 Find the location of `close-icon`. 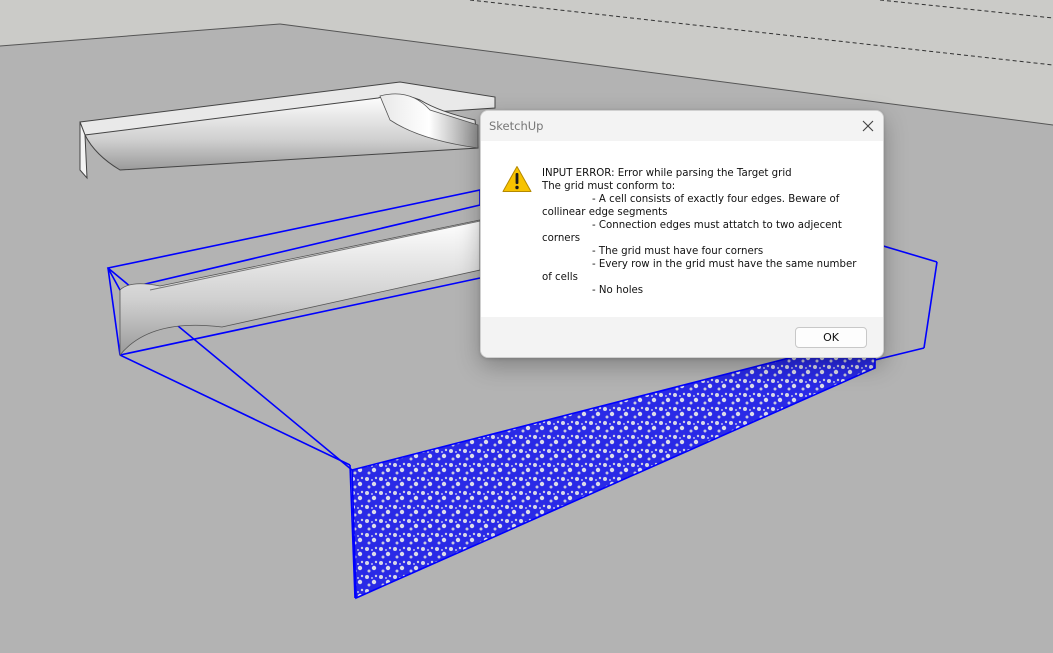

close-icon is located at coordinates (868, 126).